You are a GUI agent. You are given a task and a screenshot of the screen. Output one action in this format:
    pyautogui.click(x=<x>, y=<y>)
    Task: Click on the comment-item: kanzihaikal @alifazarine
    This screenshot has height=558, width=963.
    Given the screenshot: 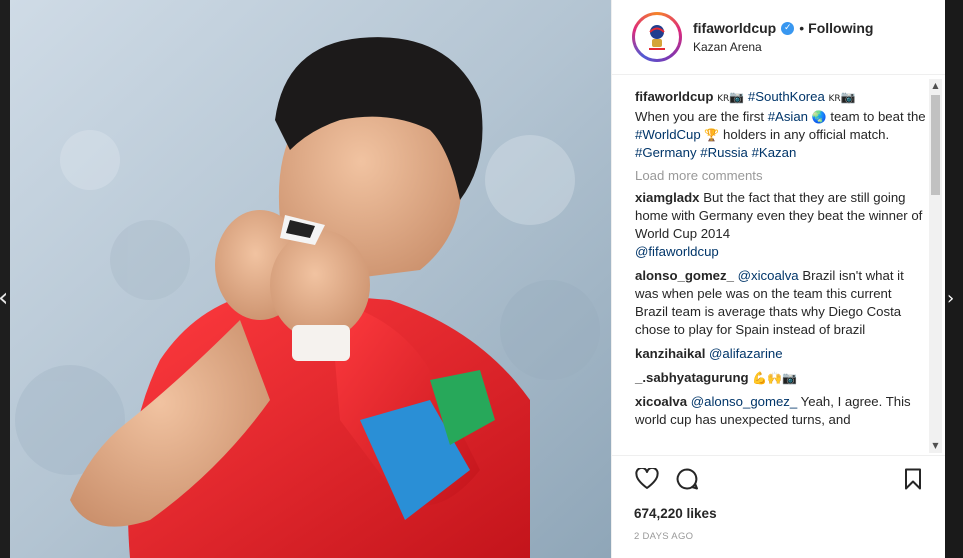 What is the action you would take?
    pyautogui.click(x=780, y=354)
    